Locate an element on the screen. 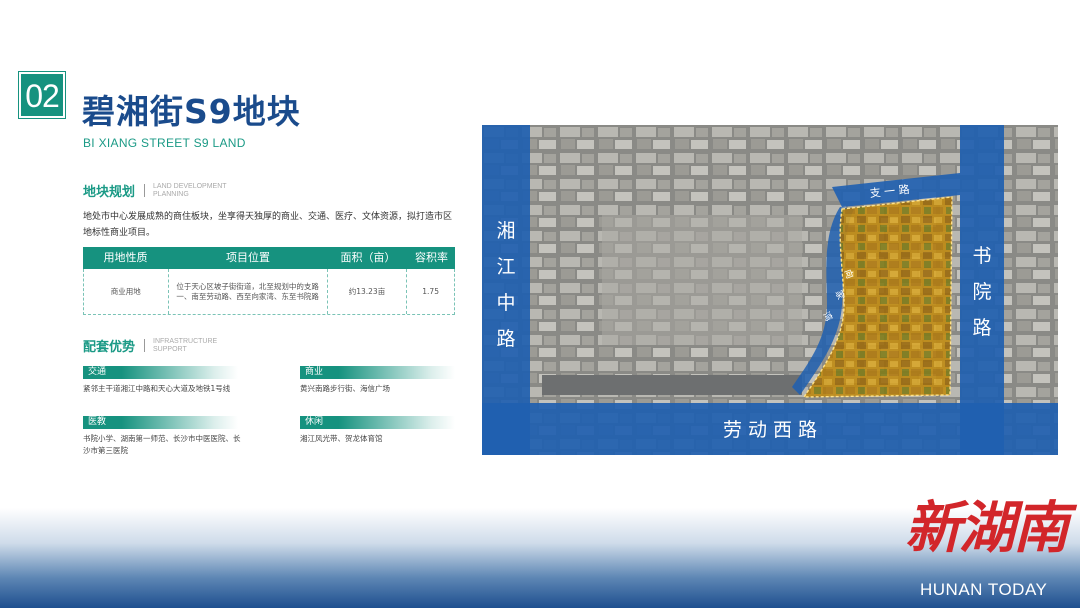 The image size is (1080, 608). road-label-west-3: 中 is located at coordinates (505, 303).